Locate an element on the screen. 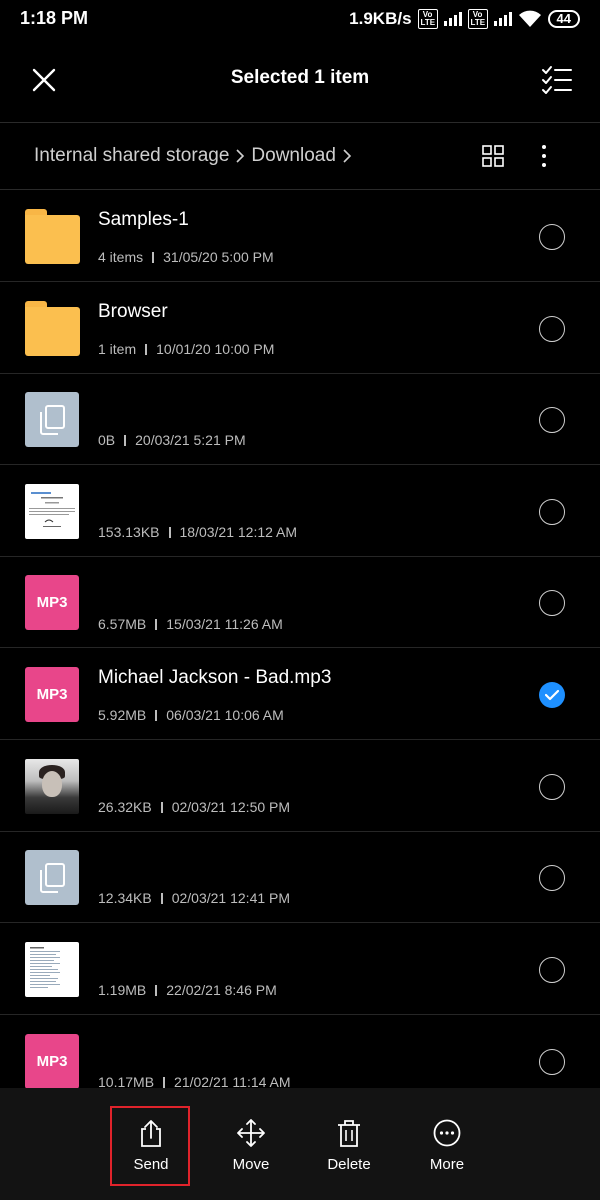  more-horiz-circle-icon is located at coordinates (447, 1133).